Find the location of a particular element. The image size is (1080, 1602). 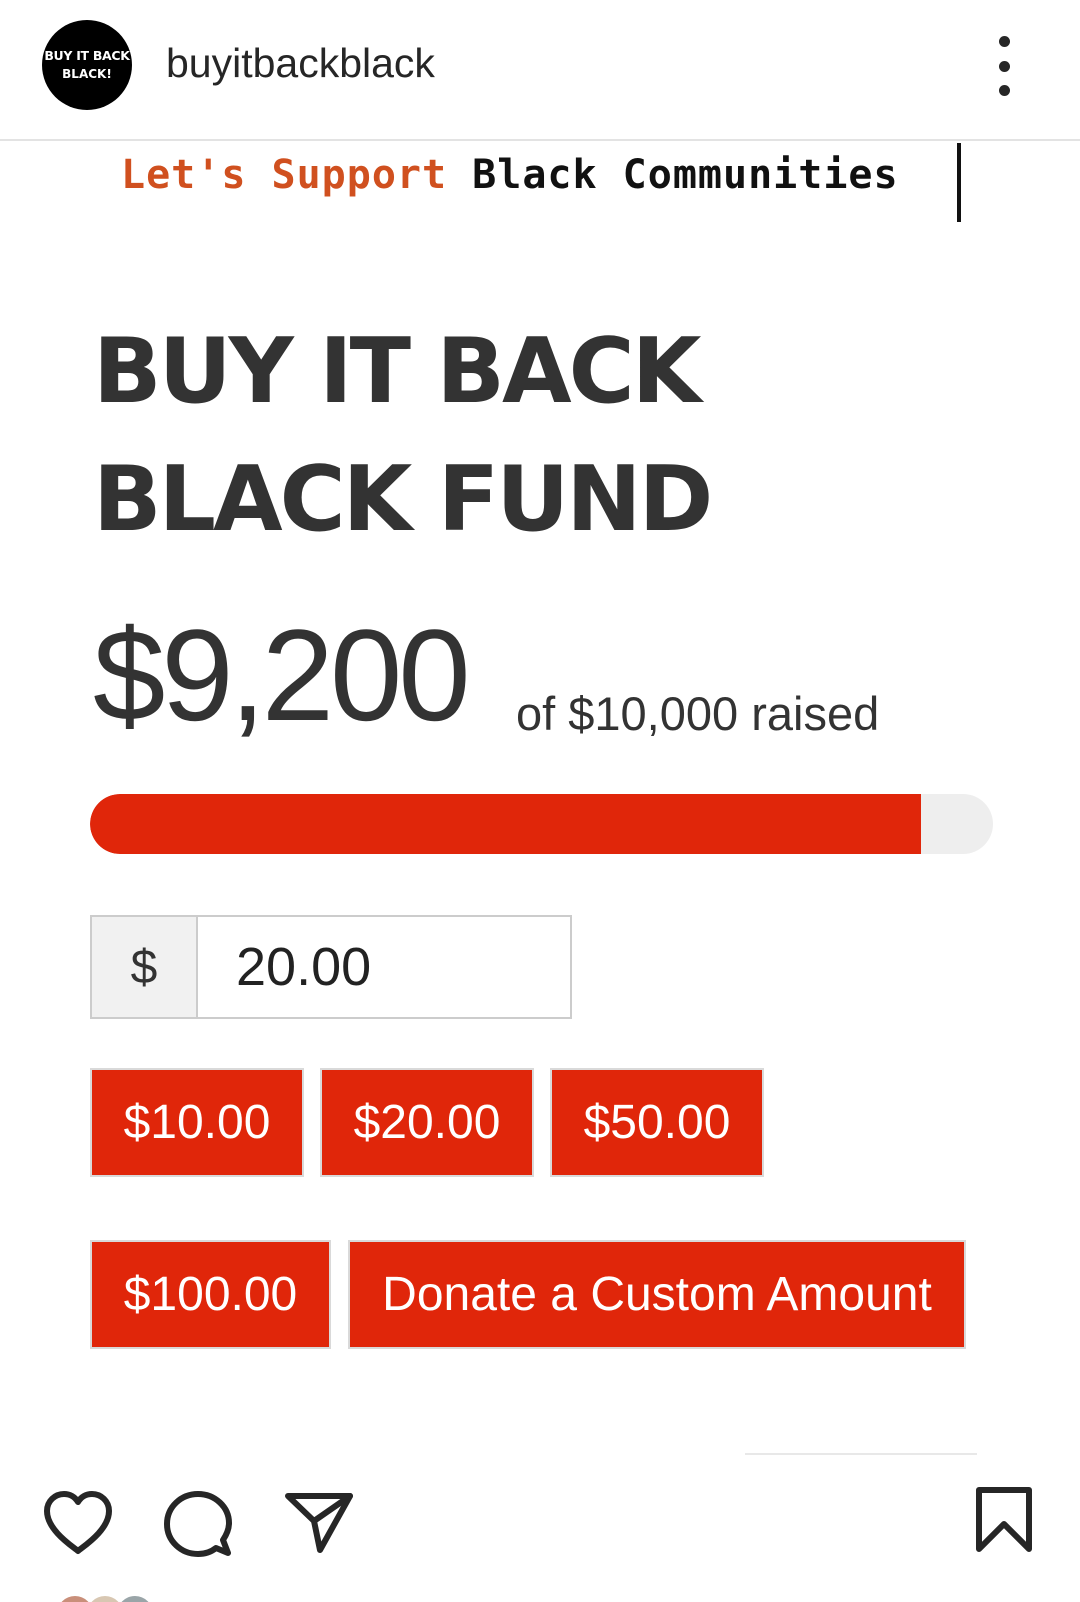

preset-amount-50-button: $50.00 is located at coordinates (657, 1122).